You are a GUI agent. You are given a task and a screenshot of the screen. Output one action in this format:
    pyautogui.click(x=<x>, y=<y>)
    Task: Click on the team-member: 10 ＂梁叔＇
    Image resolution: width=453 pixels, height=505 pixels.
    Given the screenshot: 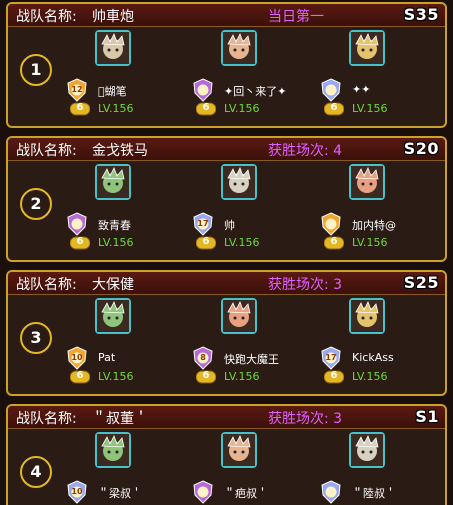 What is the action you would take?
    pyautogui.click(x=127, y=468)
    